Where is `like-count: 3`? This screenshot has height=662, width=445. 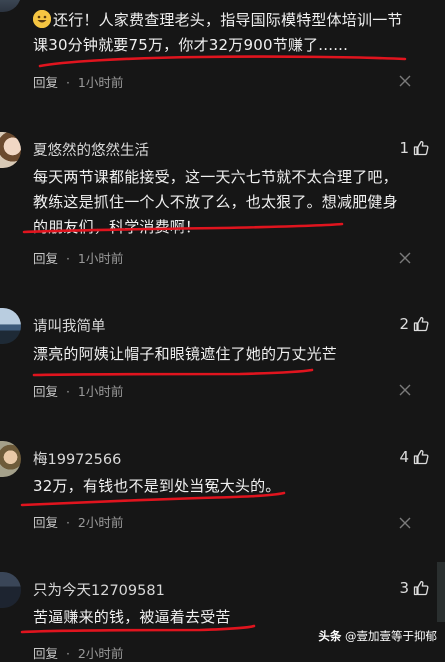
like-count: 3 is located at coordinates (404, 588).